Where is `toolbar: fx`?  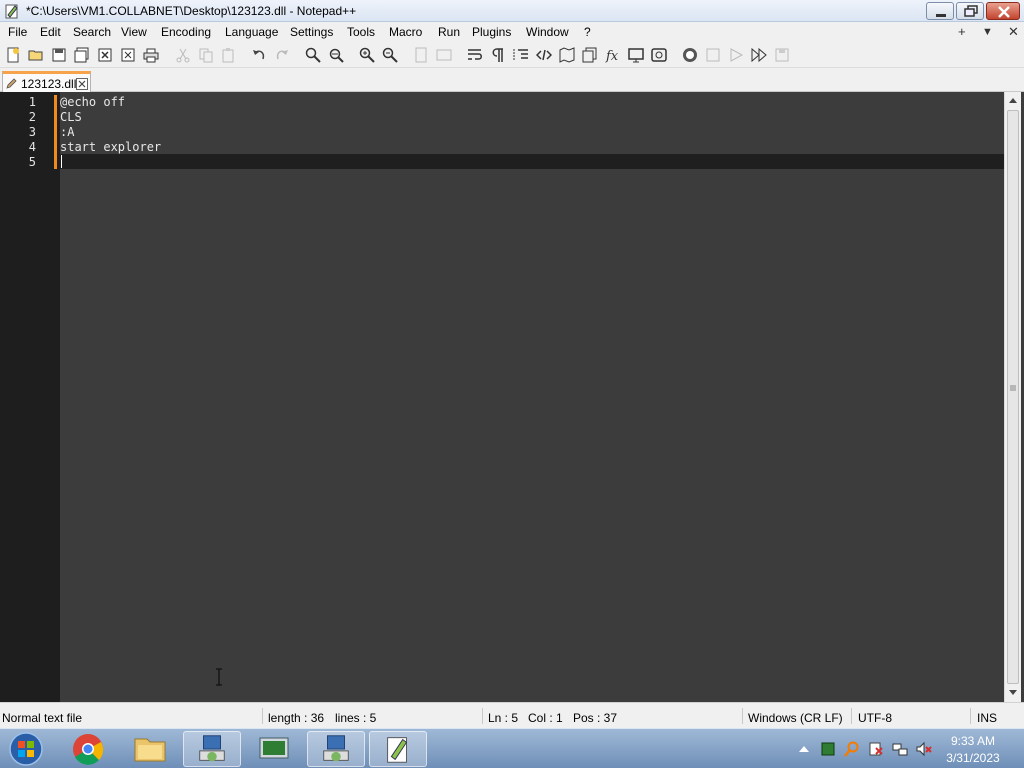 toolbar: fx is located at coordinates (512, 55).